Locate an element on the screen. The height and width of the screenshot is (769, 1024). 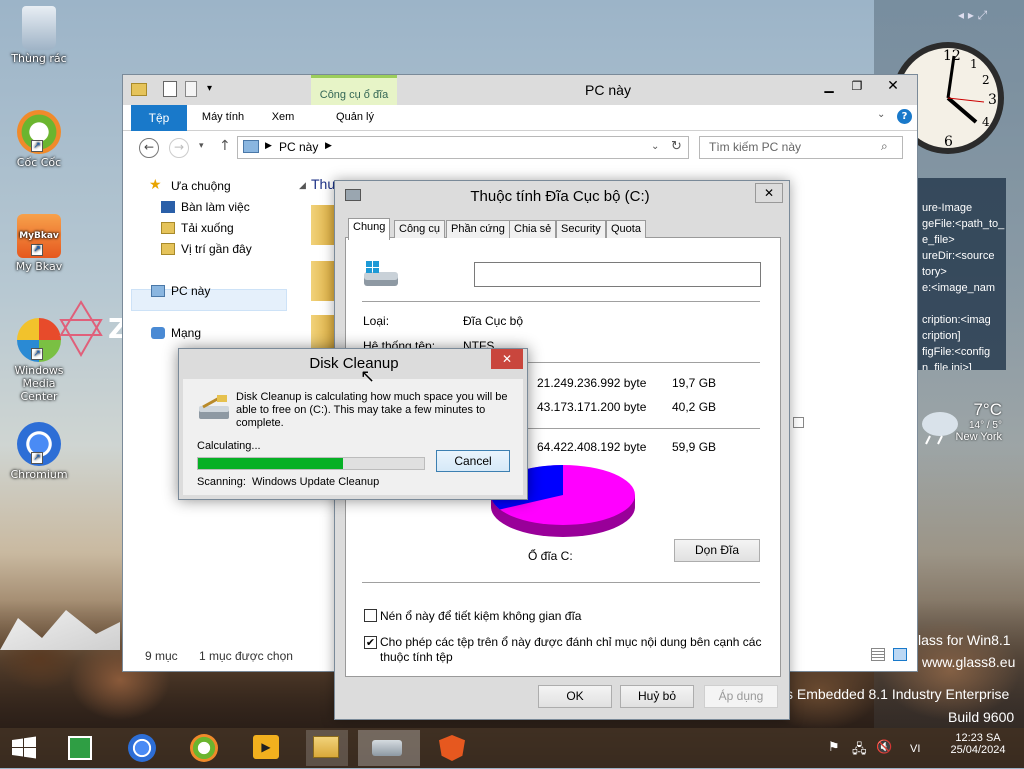
nav-recent: Vị trí gần đây is located at coordinates (216, 249).